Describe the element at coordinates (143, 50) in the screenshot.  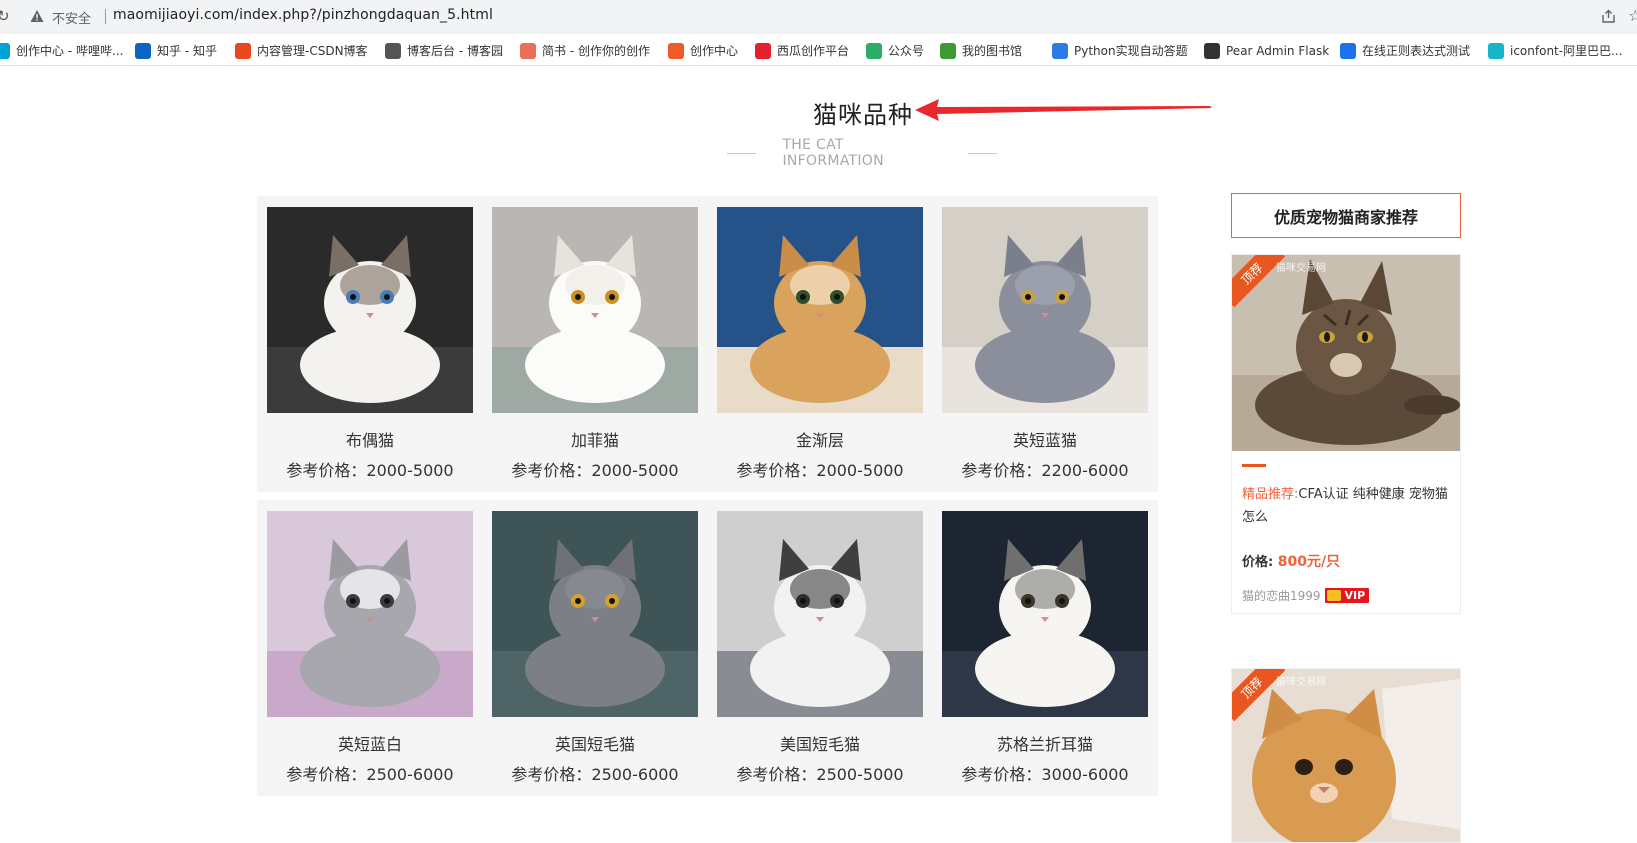
I see `zhihu-icon` at that location.